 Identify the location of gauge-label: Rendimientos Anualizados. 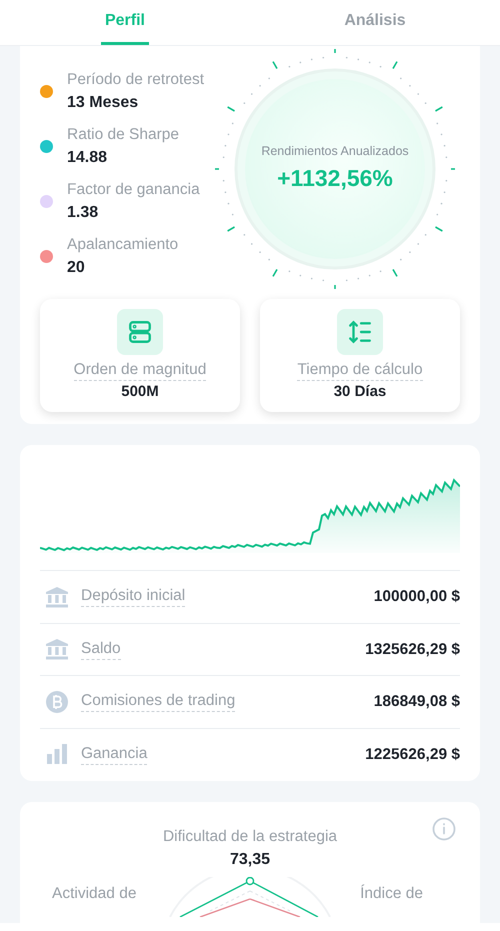
(335, 151).